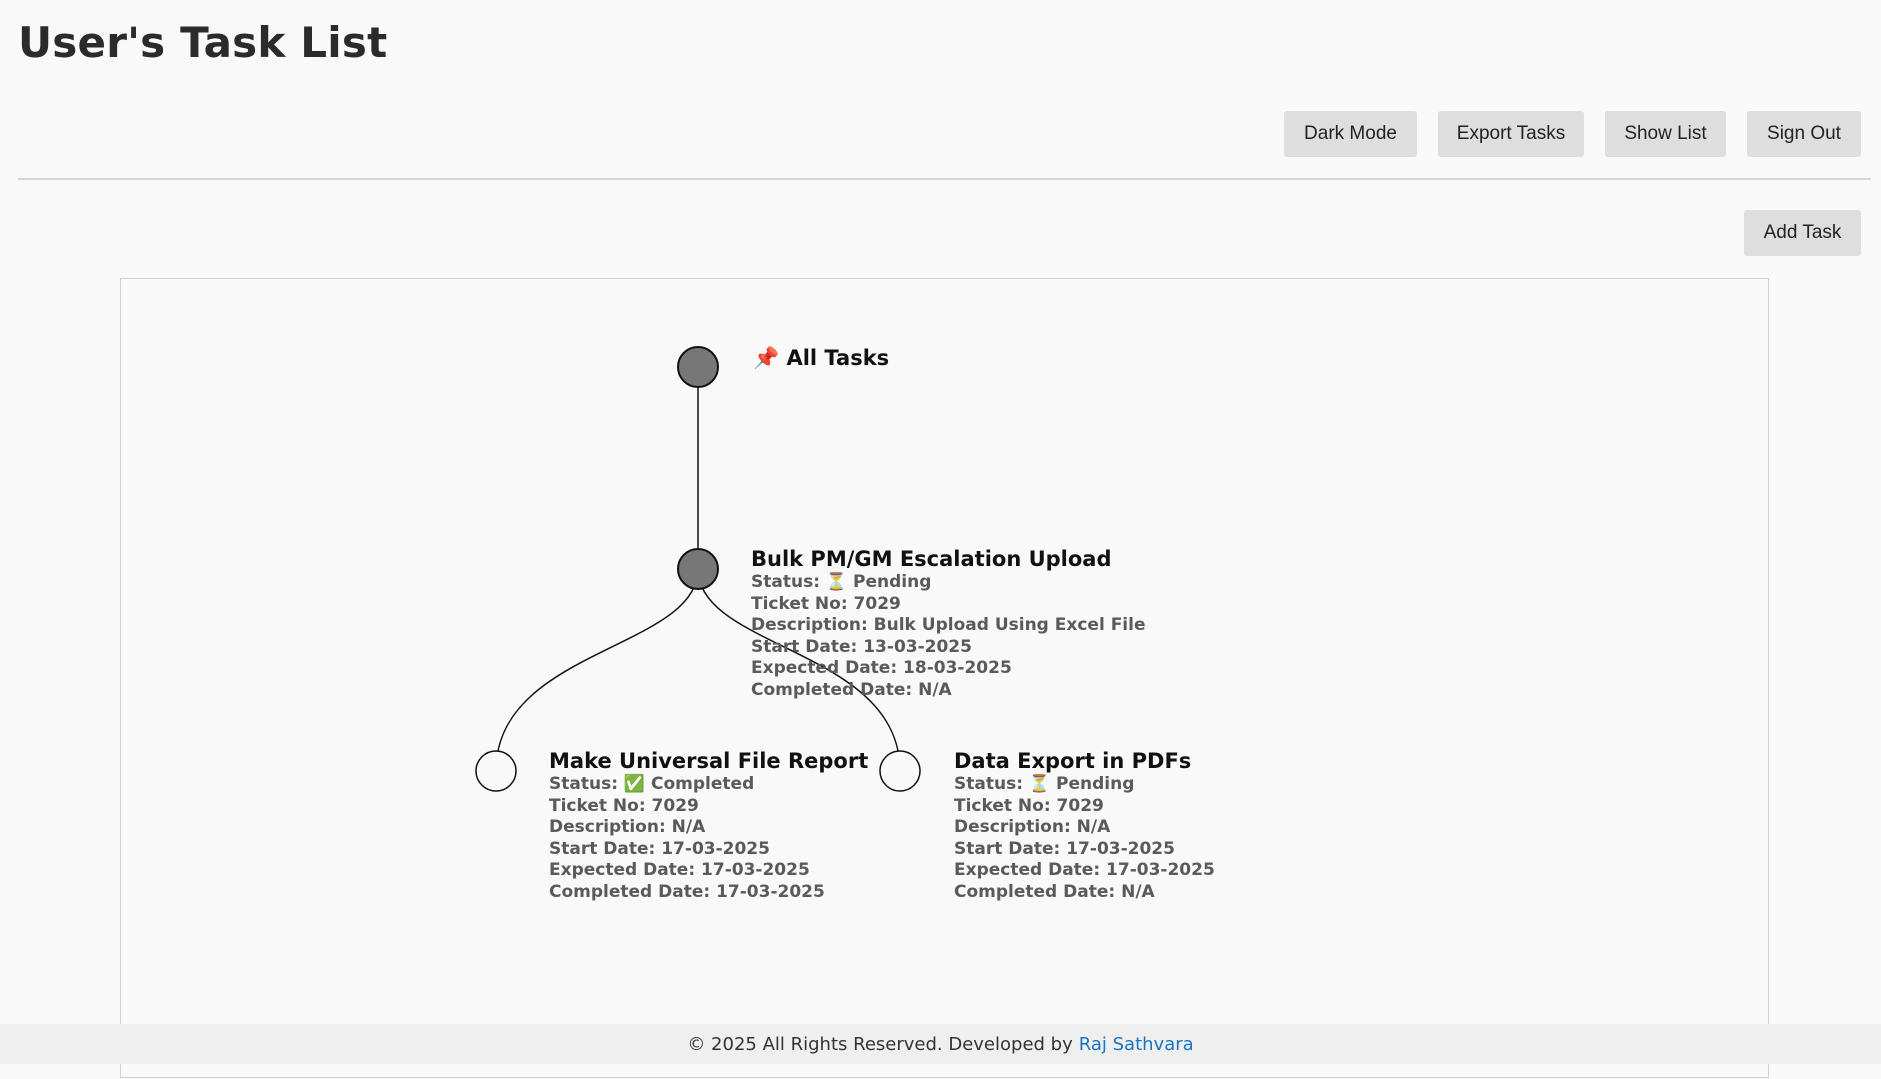 The image size is (1881, 1079). I want to click on sign-out-button: Sign Out, so click(1804, 134).